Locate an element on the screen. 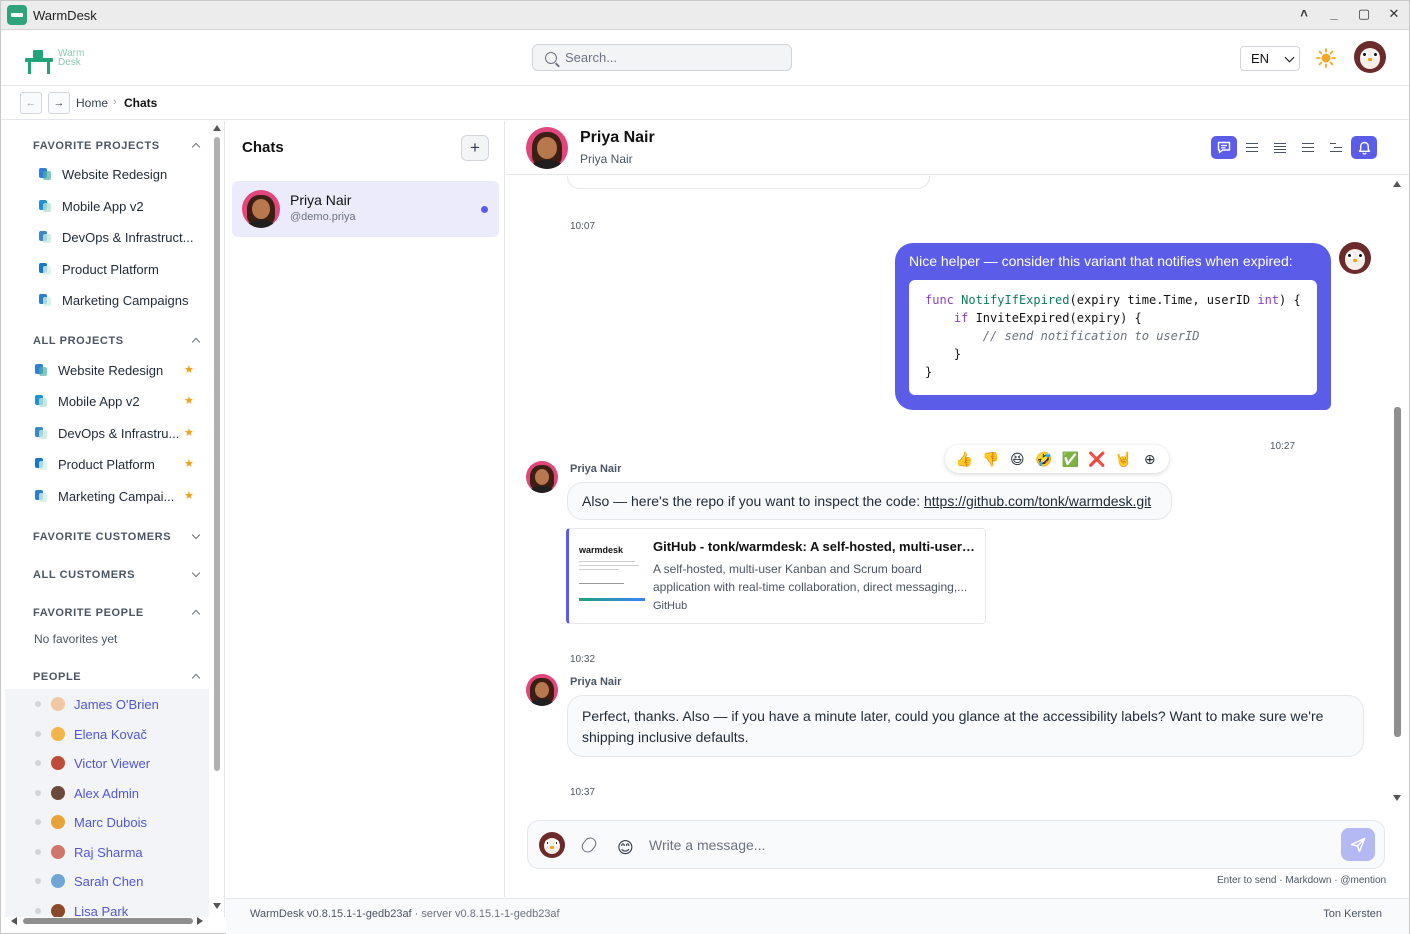 The width and height of the screenshot is (1410, 934). sidebar-item-person: James O'Brien is located at coordinates (82, 704).